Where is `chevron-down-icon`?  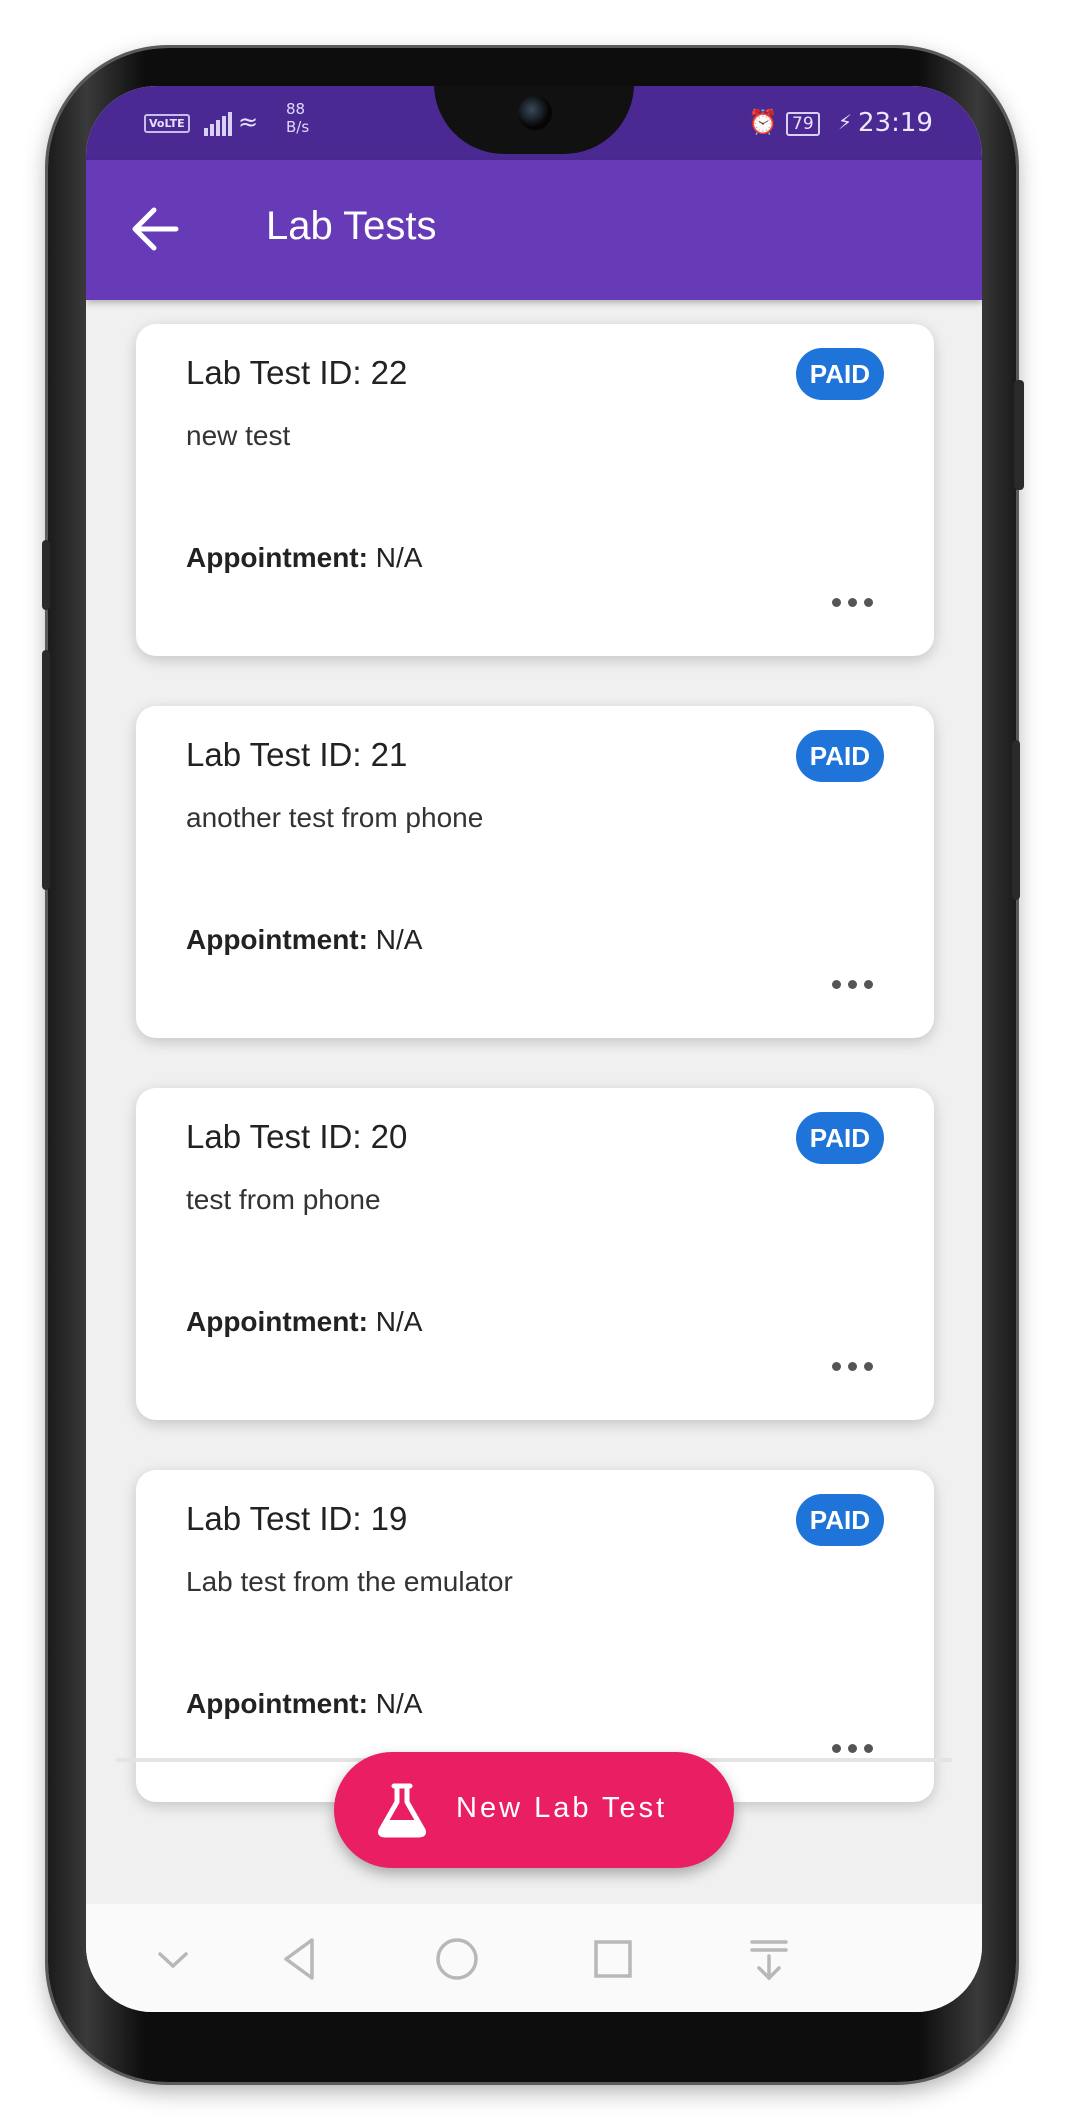
chevron-down-icon is located at coordinates (173, 1959).